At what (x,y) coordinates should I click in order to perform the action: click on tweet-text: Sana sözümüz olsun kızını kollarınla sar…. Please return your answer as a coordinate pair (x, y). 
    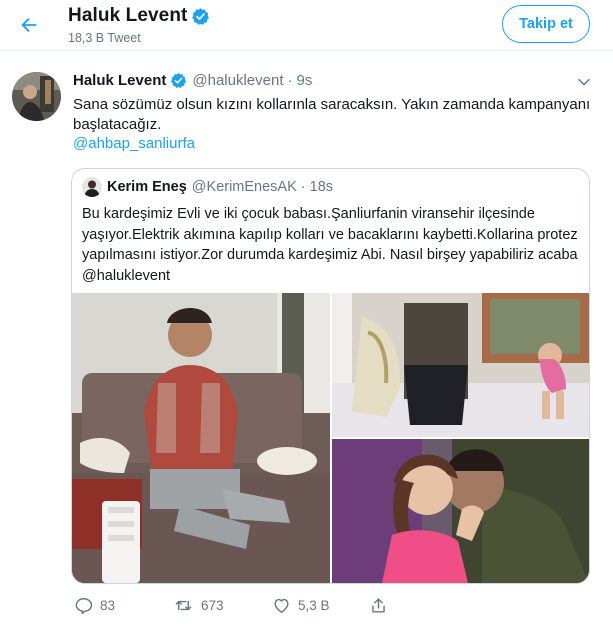
    Looking at the image, I should click on (332, 114).